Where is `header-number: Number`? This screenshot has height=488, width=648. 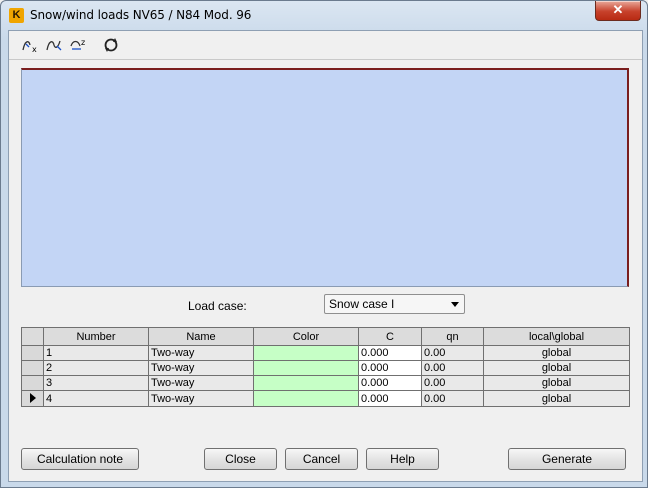
header-number: Number is located at coordinates (96, 336).